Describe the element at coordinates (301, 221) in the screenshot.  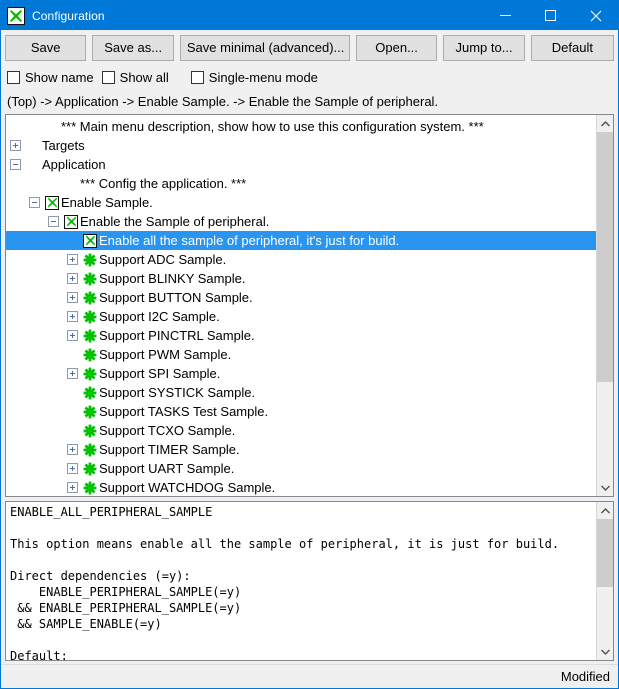
I see `tree-row: Enable the Sample of peripheral.` at that location.